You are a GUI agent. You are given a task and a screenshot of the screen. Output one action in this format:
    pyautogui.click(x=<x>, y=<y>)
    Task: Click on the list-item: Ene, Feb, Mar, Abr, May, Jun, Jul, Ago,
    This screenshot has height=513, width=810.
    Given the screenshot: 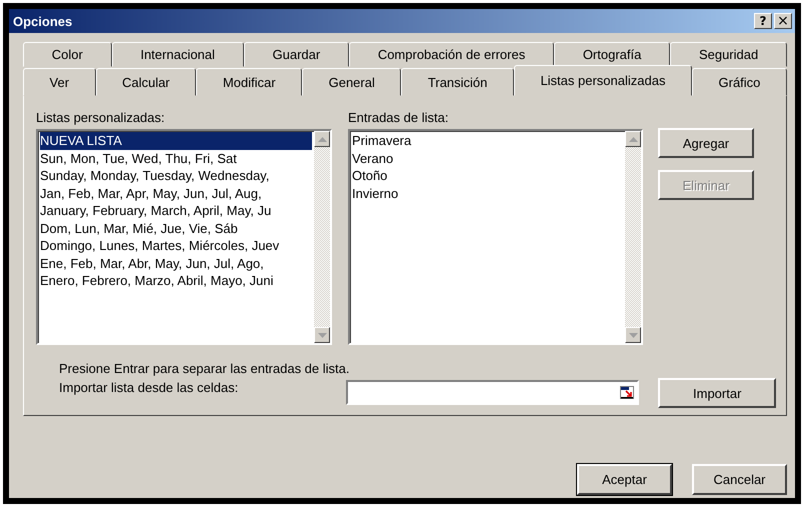 What is the action you would take?
    pyautogui.click(x=176, y=263)
    